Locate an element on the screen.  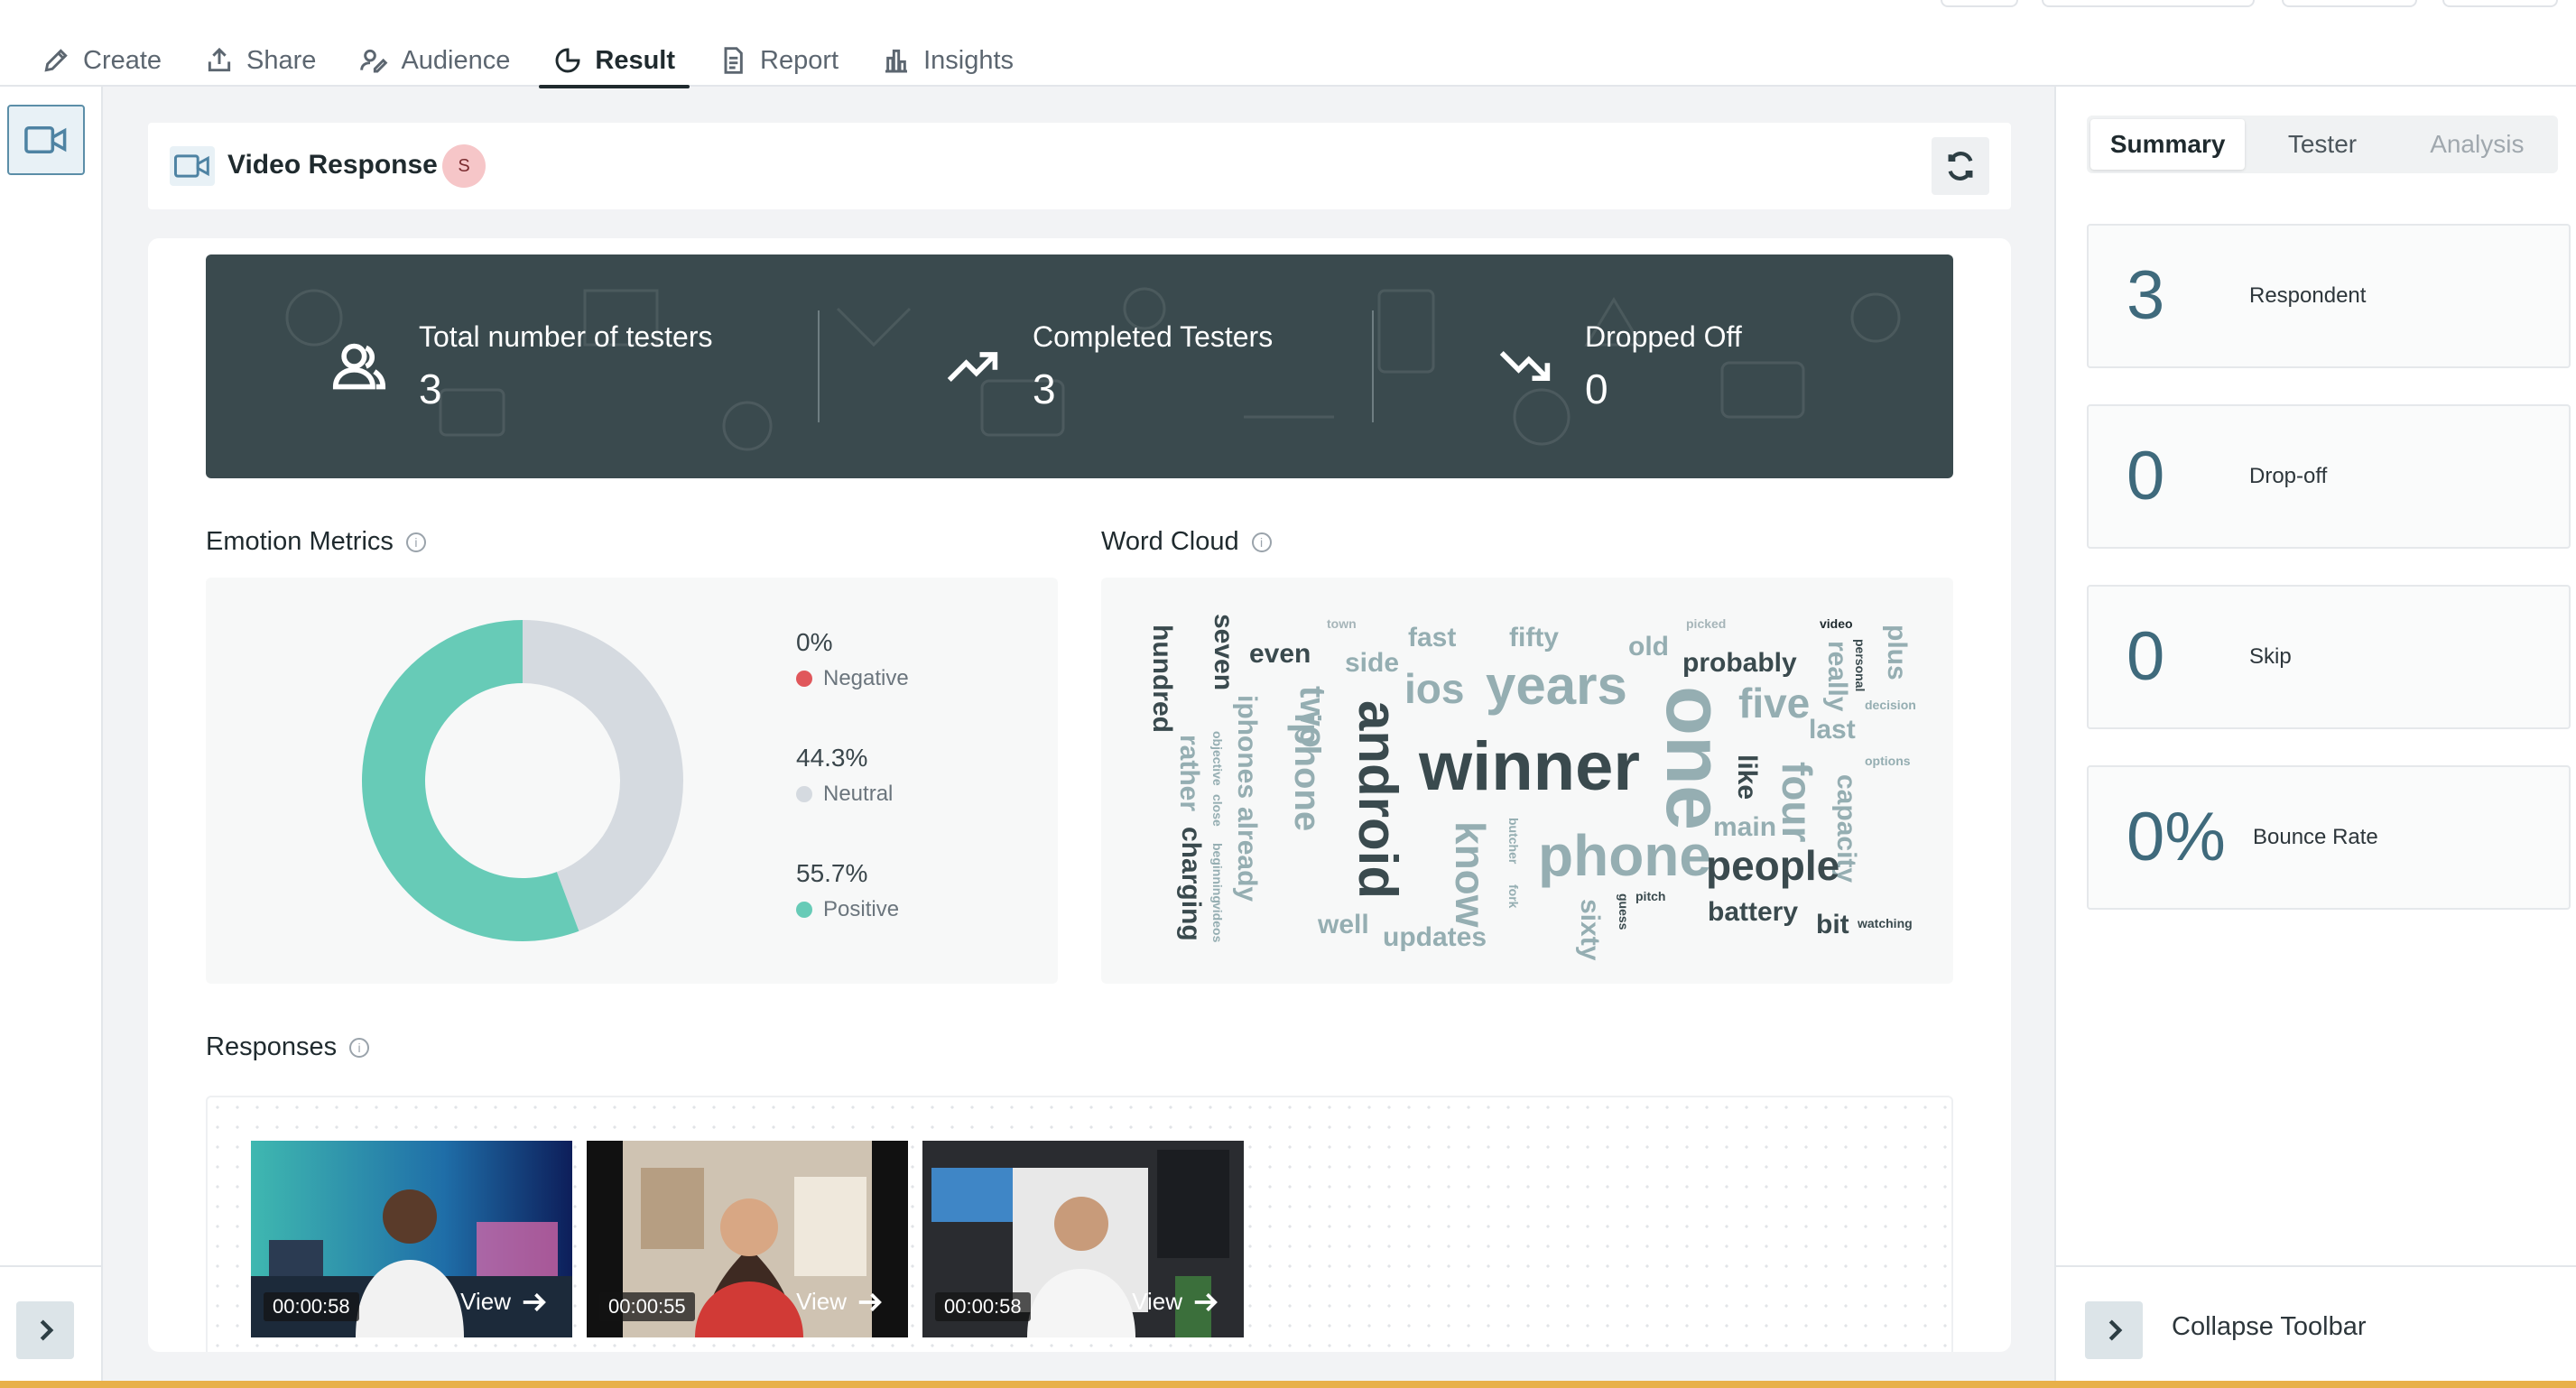
tab-create: Create is located at coordinates (101, 60).